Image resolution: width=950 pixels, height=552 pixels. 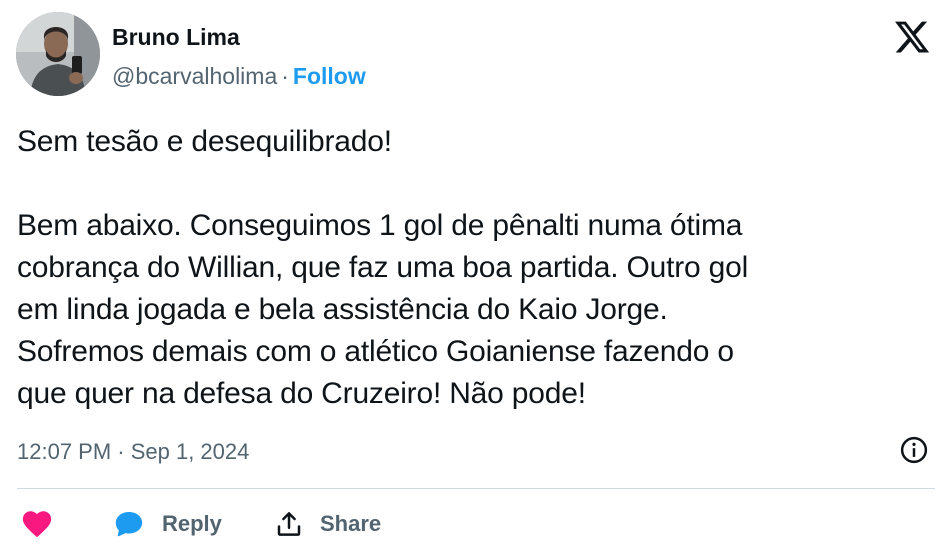 I want to click on share-button: Share, so click(x=327, y=524).